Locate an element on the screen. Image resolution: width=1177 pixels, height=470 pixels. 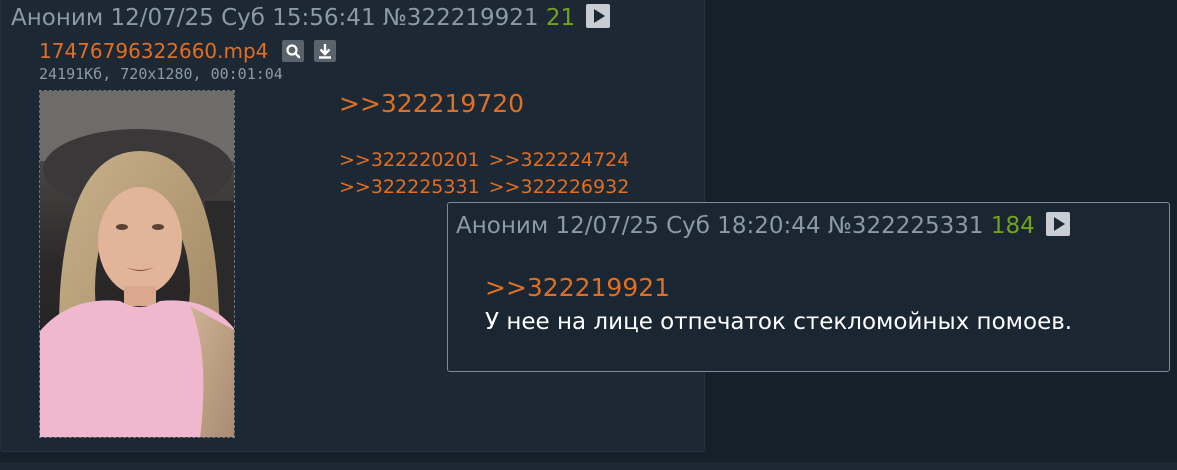
popup-date: 12/07/25 Суб 18:20:44 is located at coordinates (688, 226).